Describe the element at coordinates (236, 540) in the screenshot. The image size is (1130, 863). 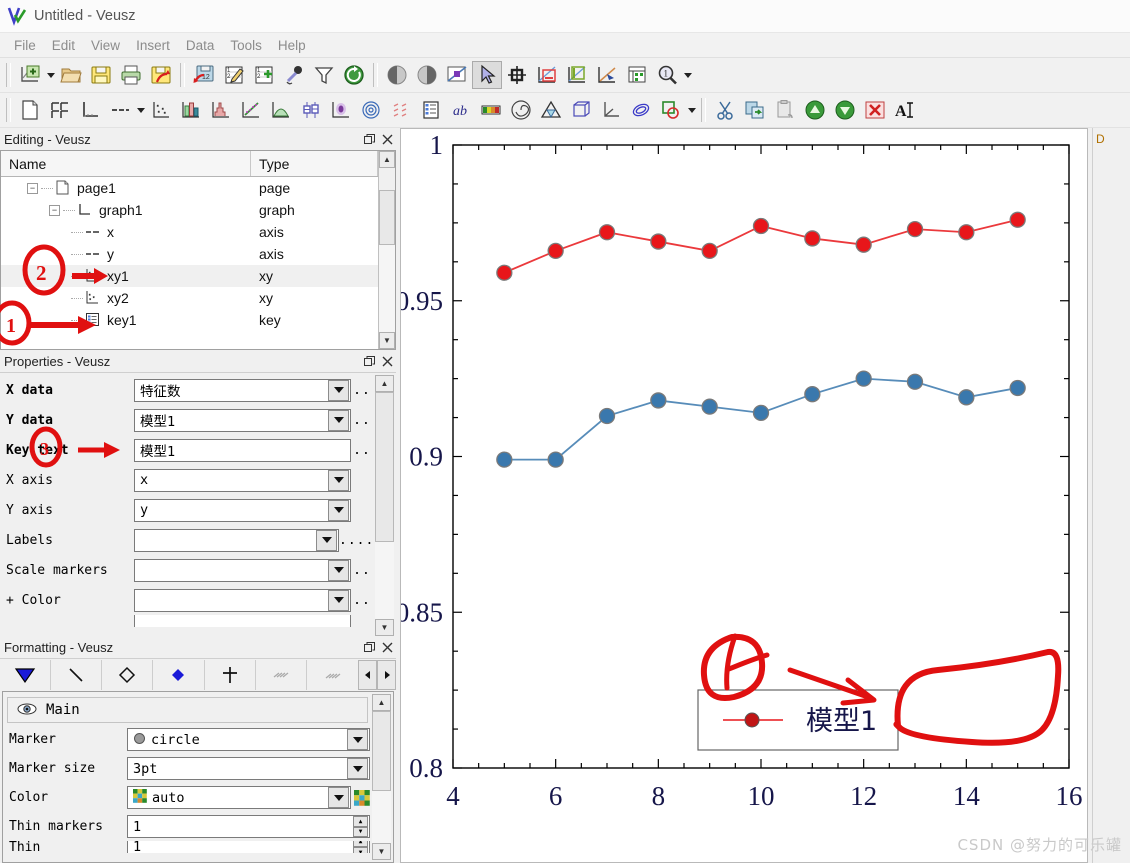
I see `labels-combo` at that location.